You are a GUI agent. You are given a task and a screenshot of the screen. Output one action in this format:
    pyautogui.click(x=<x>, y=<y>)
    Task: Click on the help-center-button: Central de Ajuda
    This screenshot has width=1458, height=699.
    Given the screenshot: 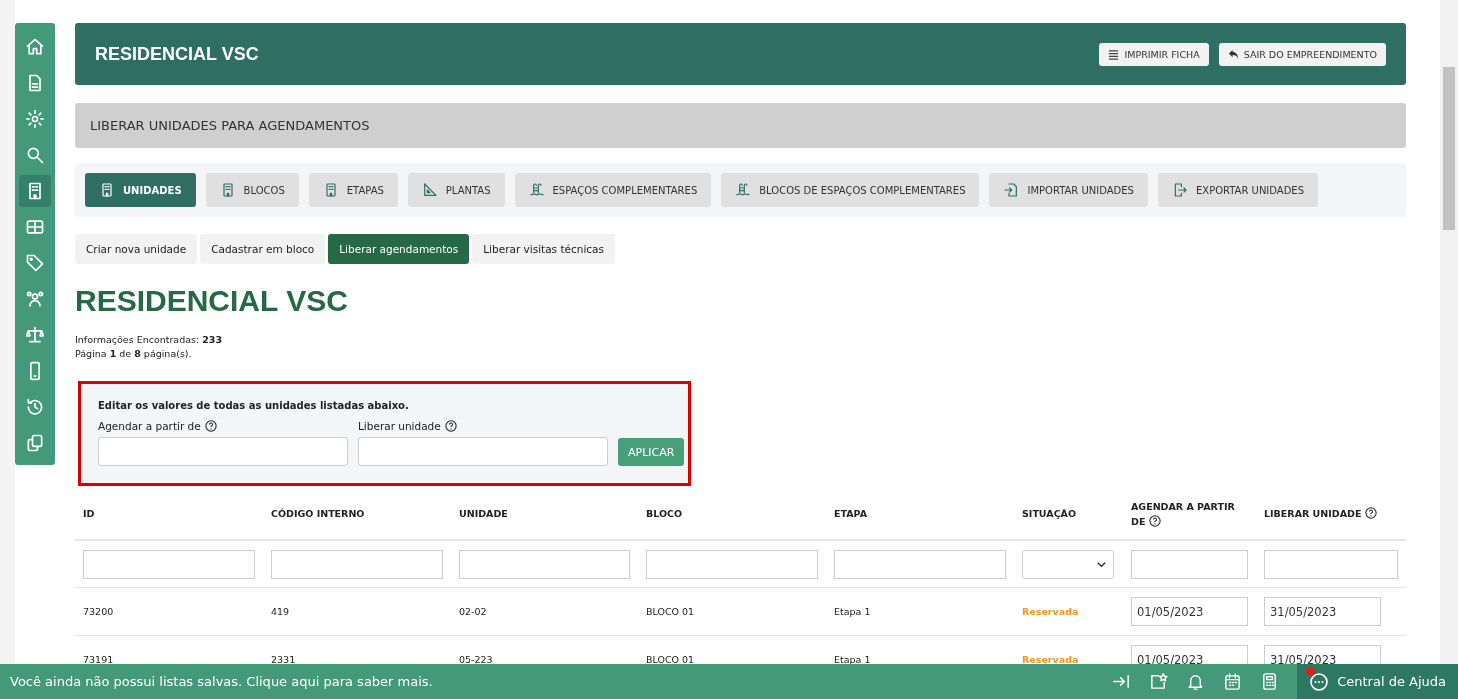 What is the action you would take?
    pyautogui.click(x=1377, y=681)
    